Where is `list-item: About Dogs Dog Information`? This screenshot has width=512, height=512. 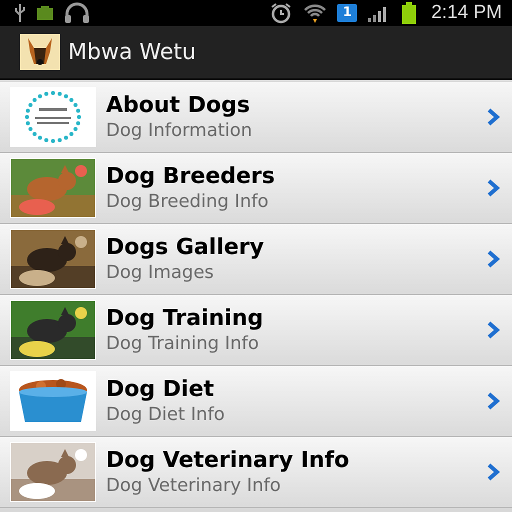
list-item: About Dogs Dog Information is located at coordinates (256, 117).